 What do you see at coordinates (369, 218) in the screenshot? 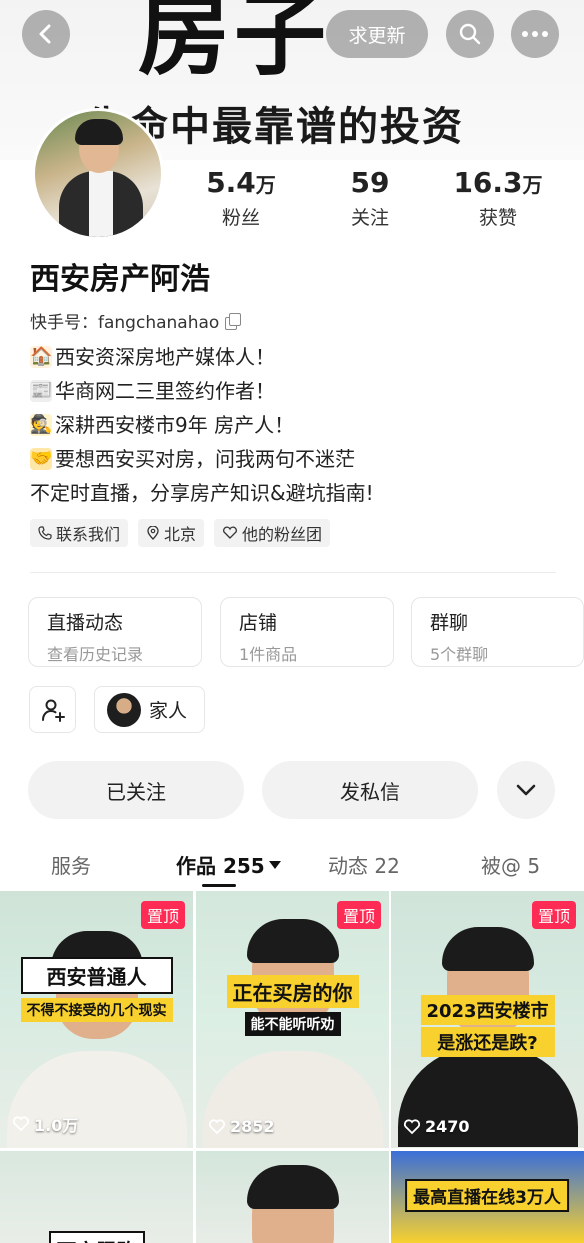
I see `stat-following-label: 关注` at bounding box center [369, 218].